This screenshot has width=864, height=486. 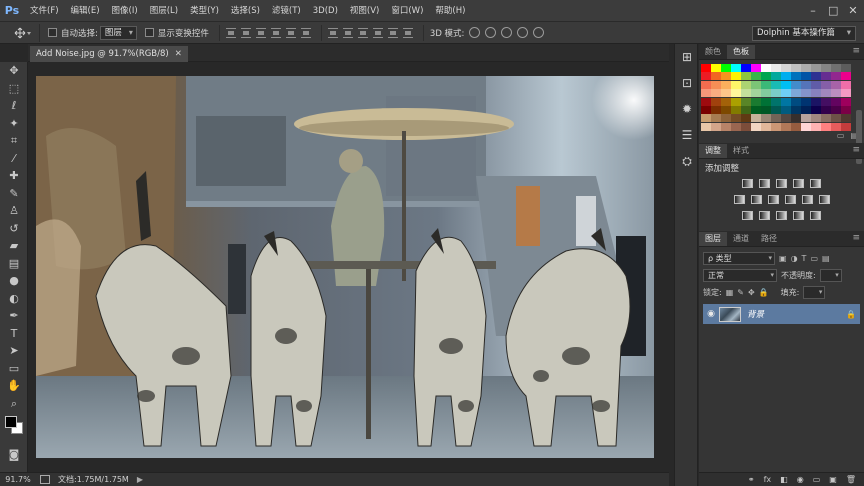 What do you see at coordinates (204, 11) in the screenshot?
I see `menu-type: 类型(Y)` at bounding box center [204, 11].